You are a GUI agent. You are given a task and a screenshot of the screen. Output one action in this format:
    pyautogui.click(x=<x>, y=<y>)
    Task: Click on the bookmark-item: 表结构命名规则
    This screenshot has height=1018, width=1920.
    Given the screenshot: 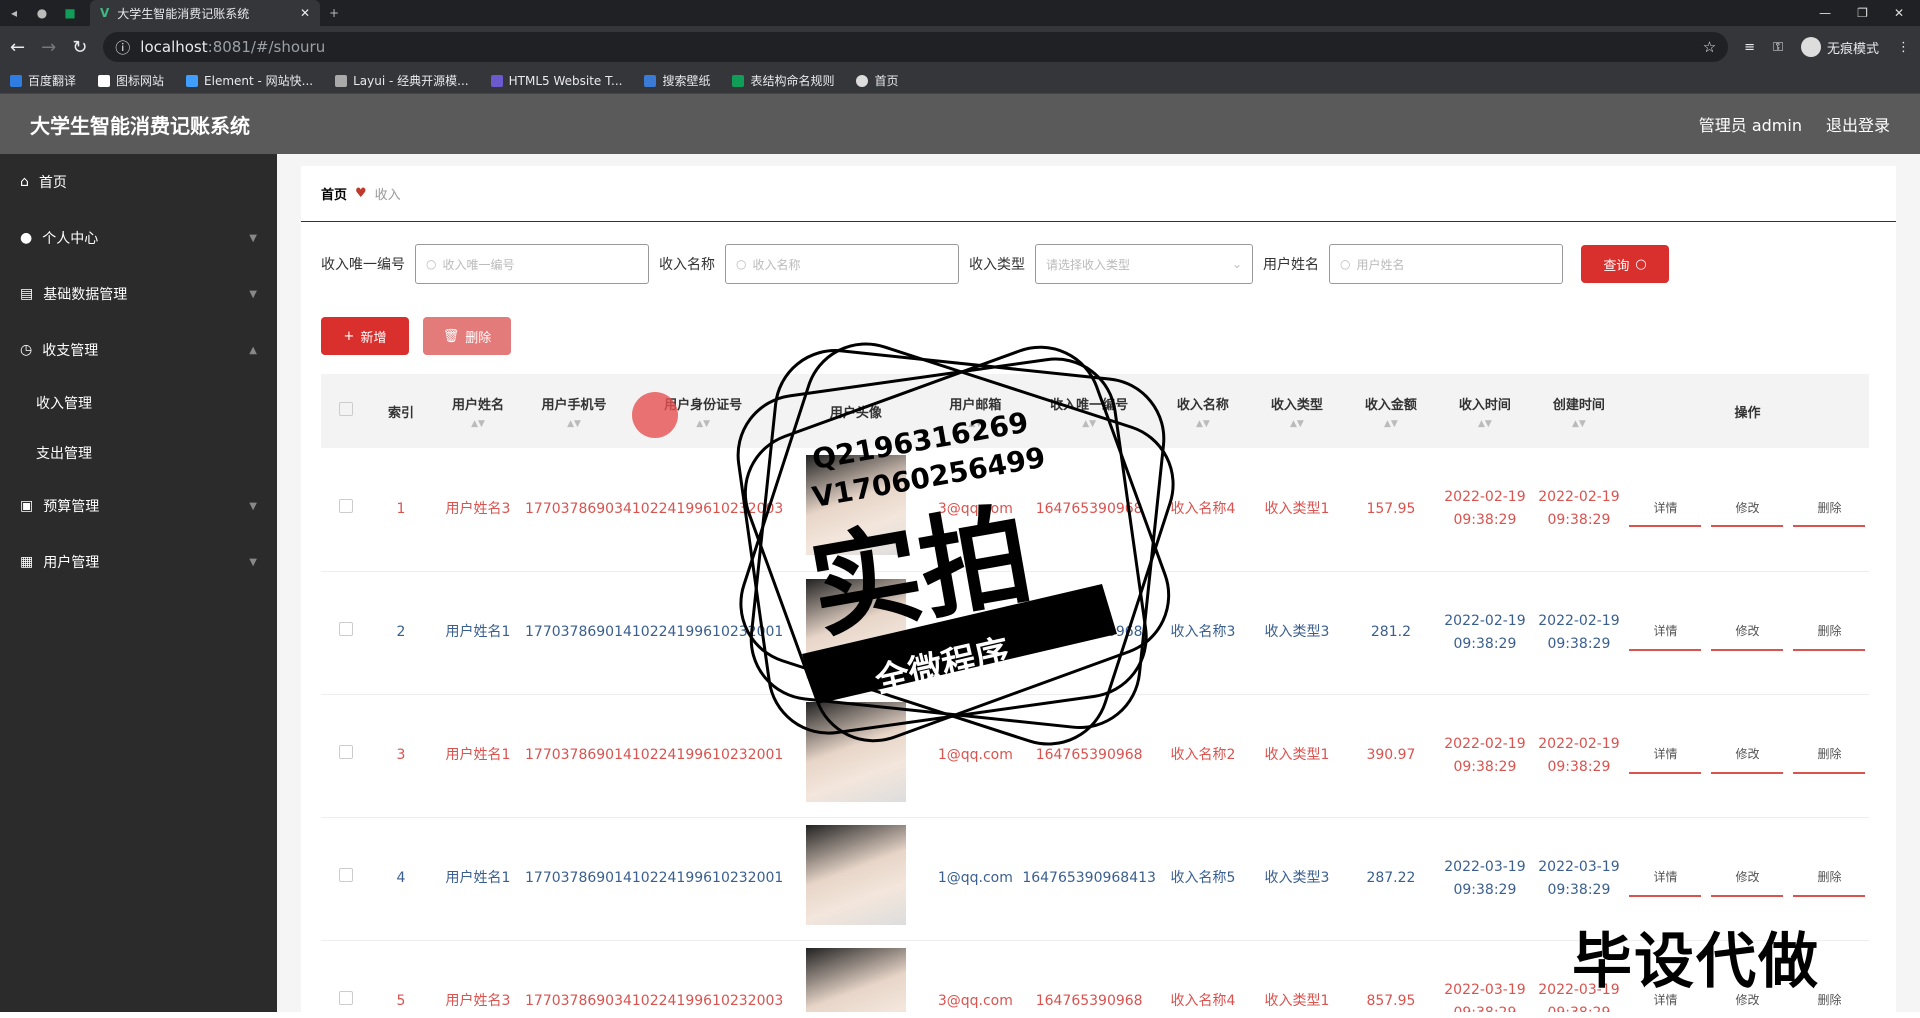 What is the action you would take?
    pyautogui.click(x=783, y=80)
    